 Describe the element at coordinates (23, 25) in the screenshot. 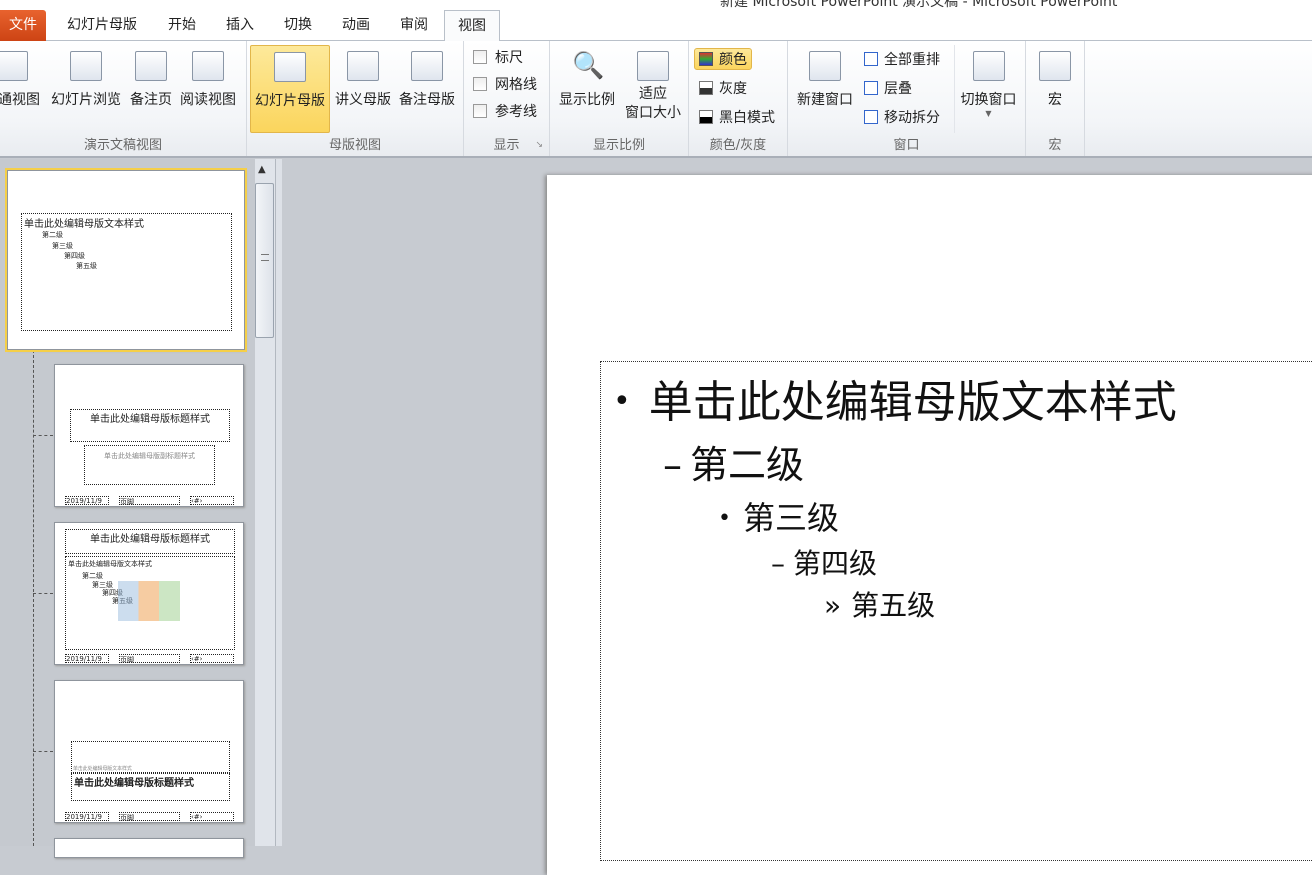

I see `tab-file: 文件` at that location.